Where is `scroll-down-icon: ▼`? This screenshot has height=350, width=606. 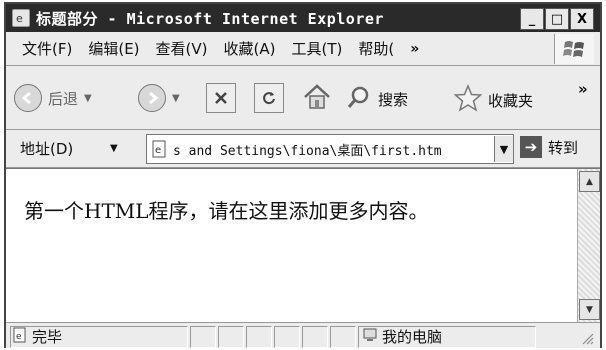
scroll-down-icon: ▼ is located at coordinates (589, 309).